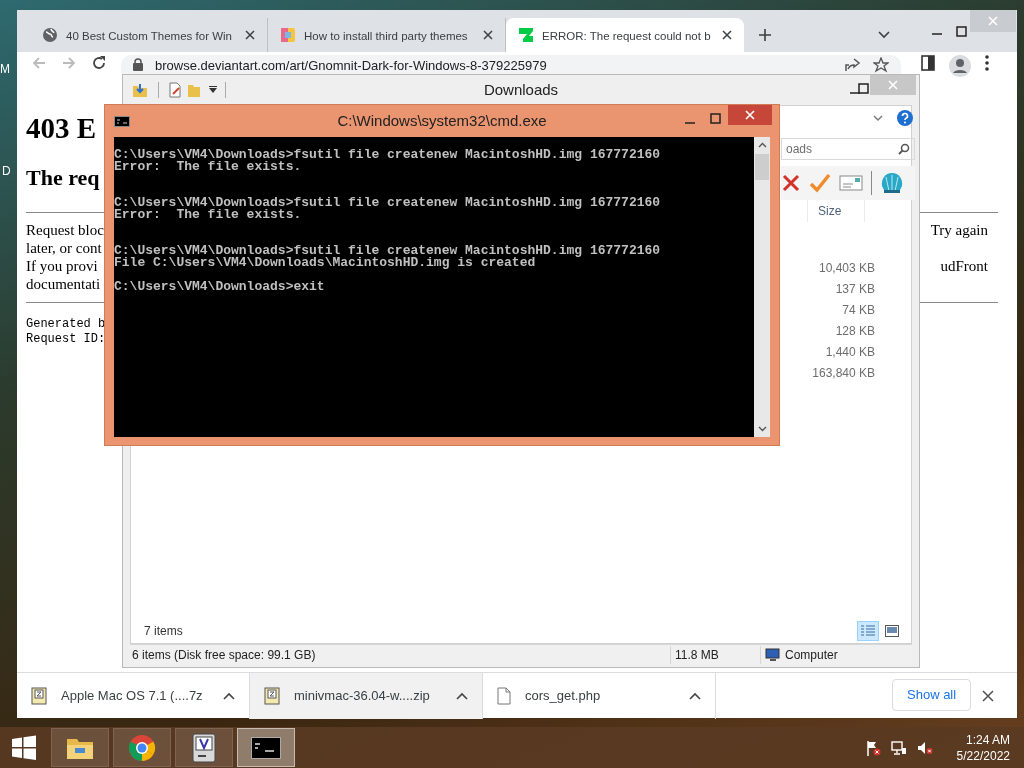 The image size is (1024, 768). Describe the element at coordinates (851, 183) in the screenshot. I see `card-icon` at that location.